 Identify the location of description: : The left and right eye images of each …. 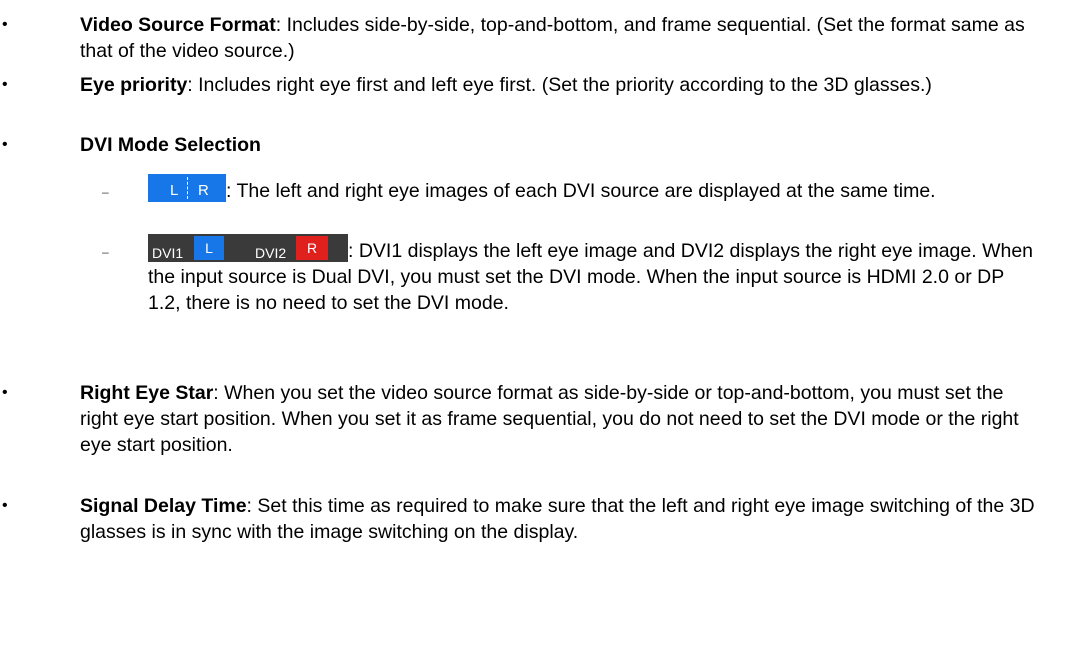
(581, 191).